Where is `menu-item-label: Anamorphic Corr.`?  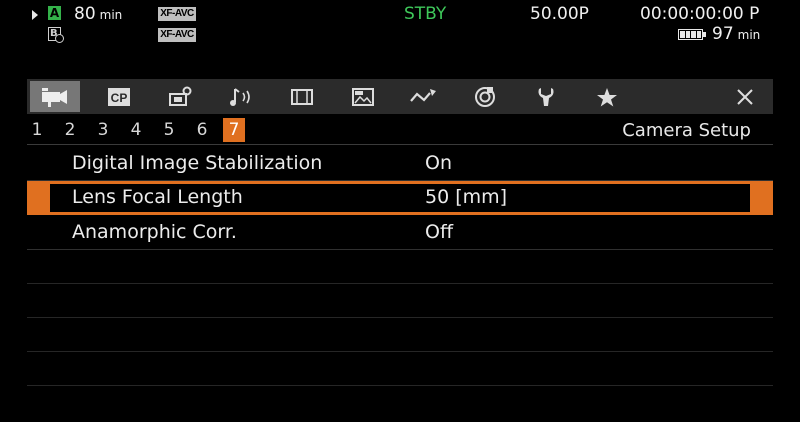 menu-item-label: Anamorphic Corr. is located at coordinates (154, 232).